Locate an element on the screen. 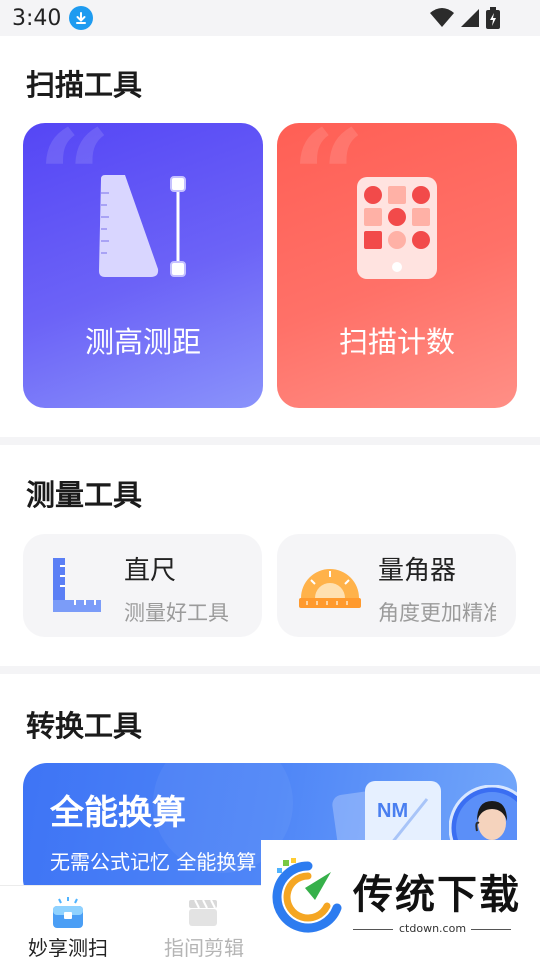 The height and width of the screenshot is (960, 540). section-title-scan: 扫描工具 is located at coordinates (84, 85).